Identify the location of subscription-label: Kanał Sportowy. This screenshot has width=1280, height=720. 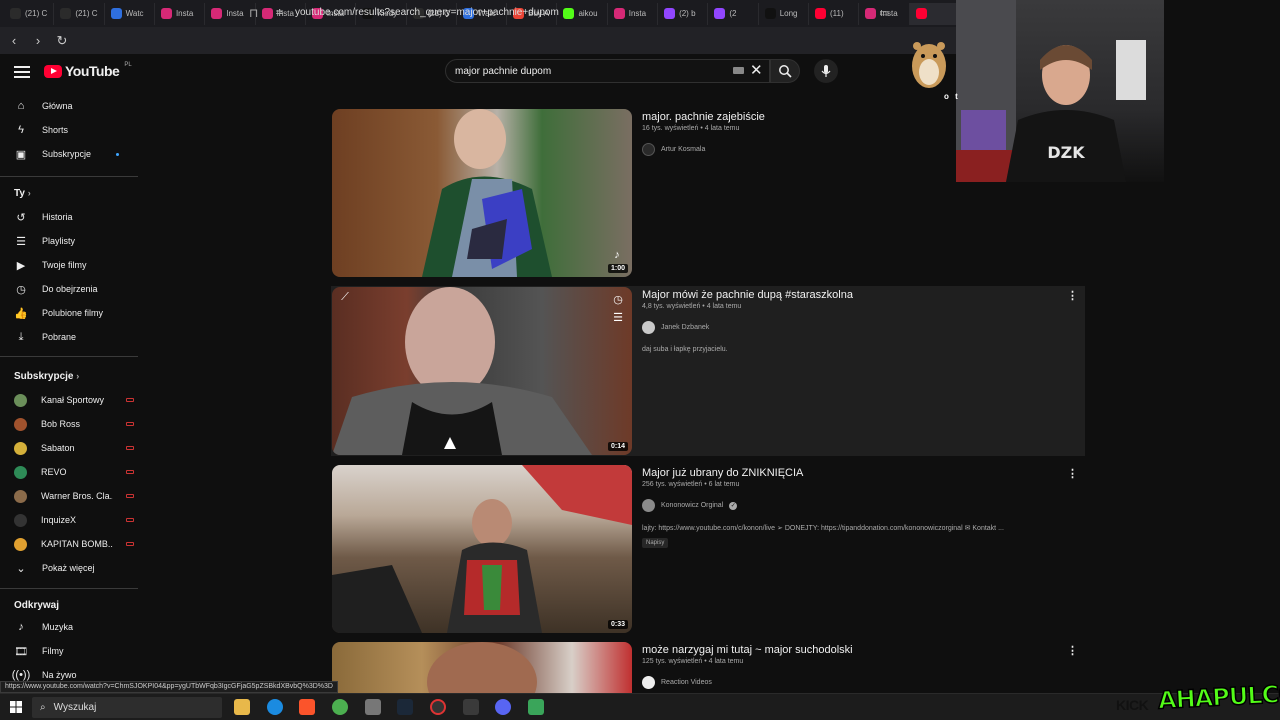
(73, 400).